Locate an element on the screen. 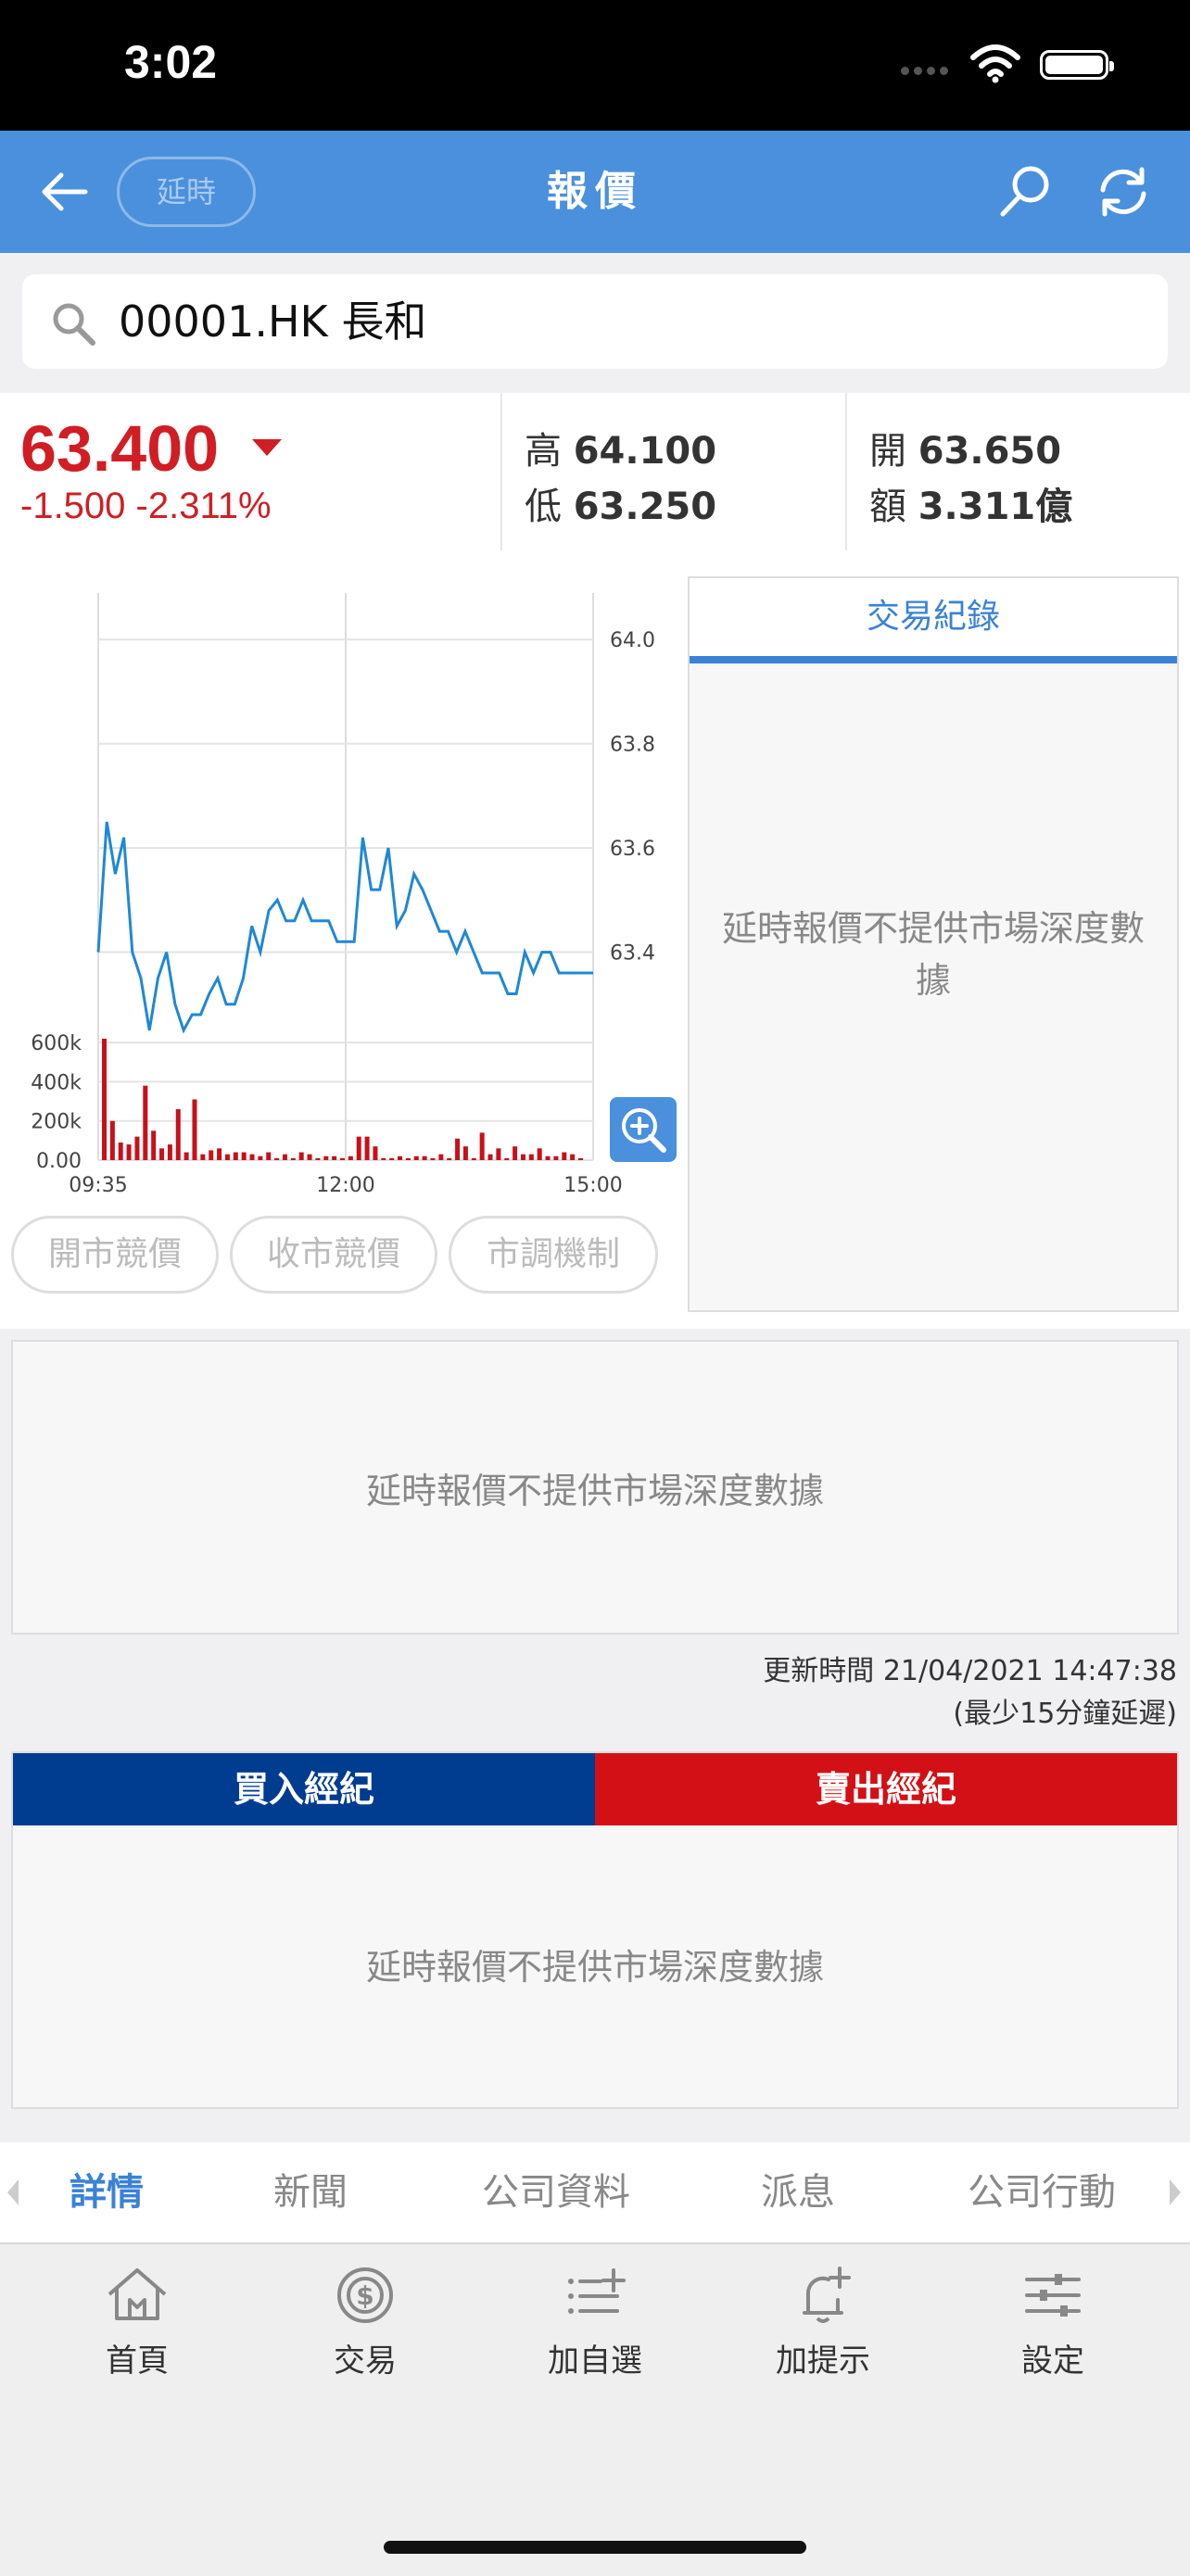 This screenshot has height=2576, width=1190. nav-add-watchlist-label: 加自選 is located at coordinates (595, 2361).